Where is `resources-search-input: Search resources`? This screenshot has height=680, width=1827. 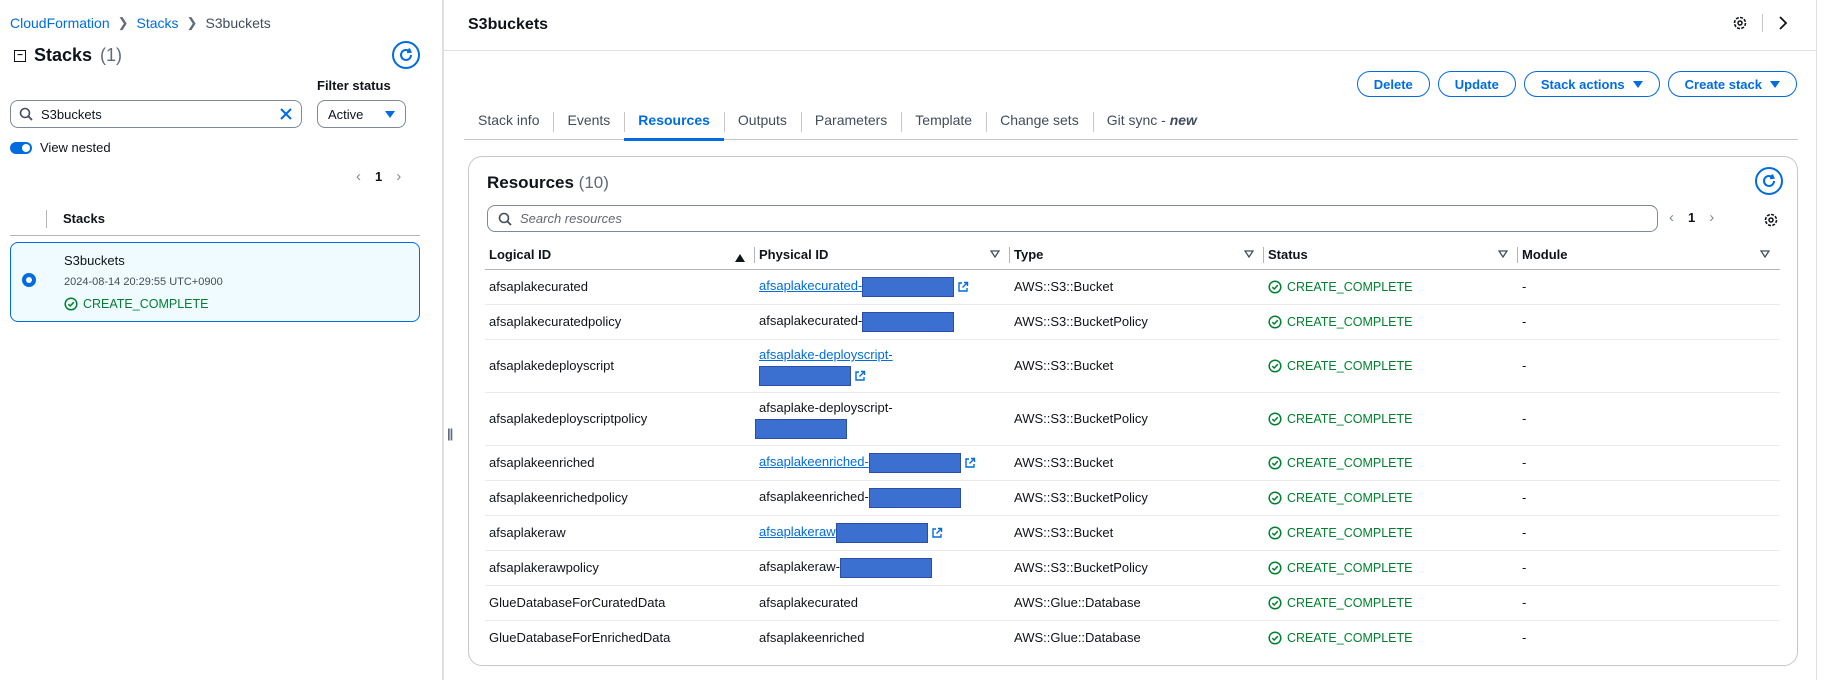
resources-search-input: Search resources is located at coordinates (1072, 218).